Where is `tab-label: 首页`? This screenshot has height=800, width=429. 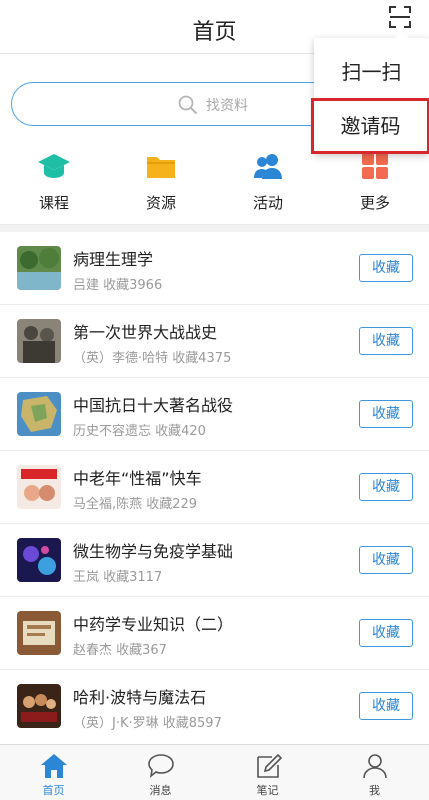
tab-label: 首页 is located at coordinates (53, 790).